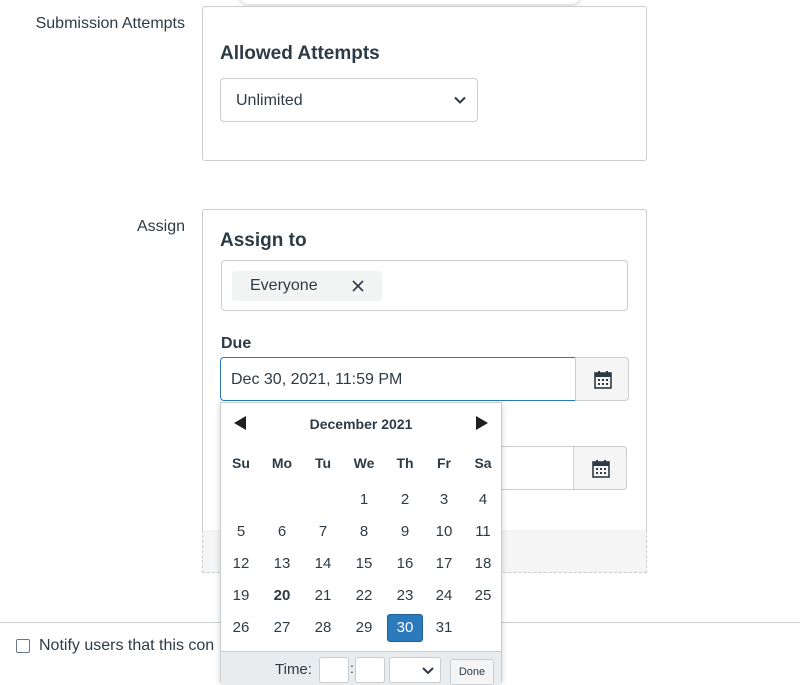  Describe the element at coordinates (444, 463) in the screenshot. I see `weekday-header: Fr` at that location.